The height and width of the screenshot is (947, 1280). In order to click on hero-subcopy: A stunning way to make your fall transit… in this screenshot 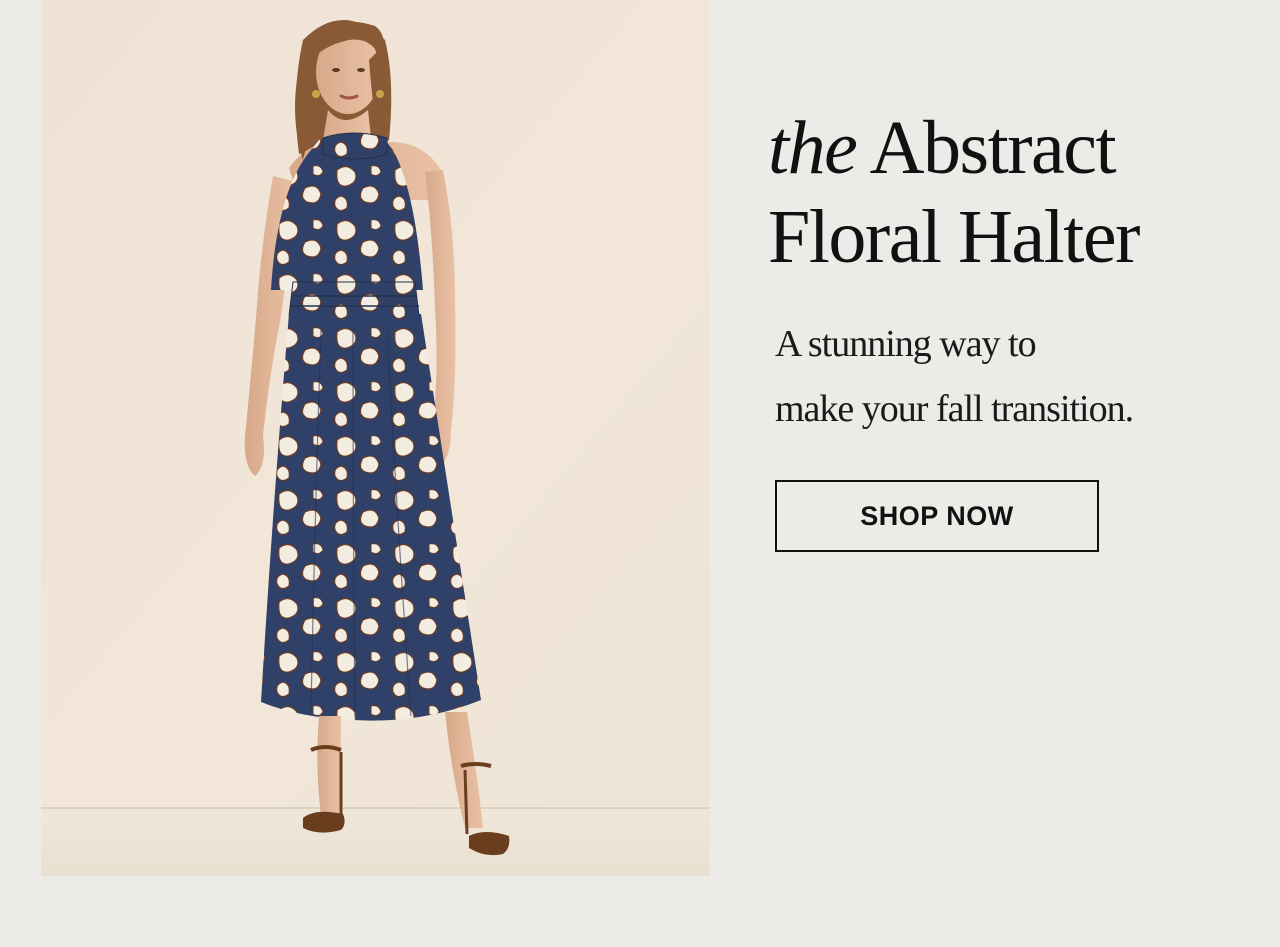, I will do `click(954, 377)`.